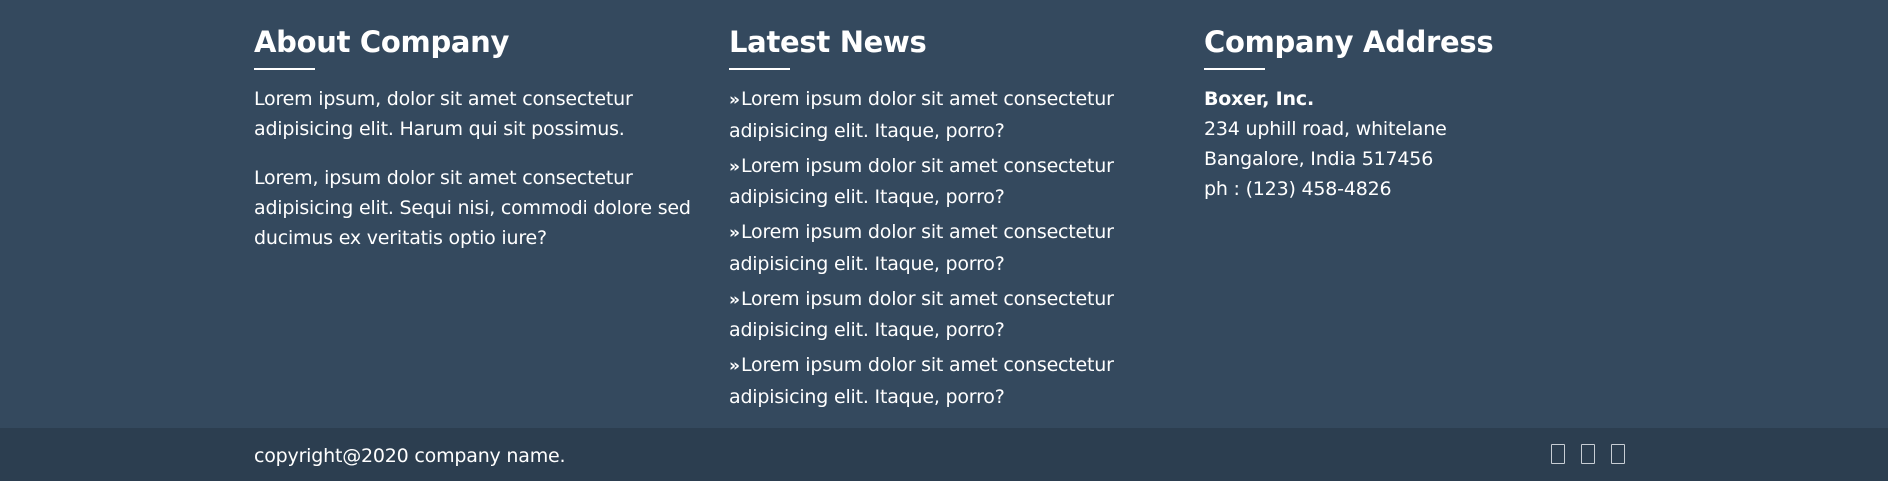 The image size is (1888, 481). I want to click on phone-number: ph : (123) 458-4826, so click(1298, 189).